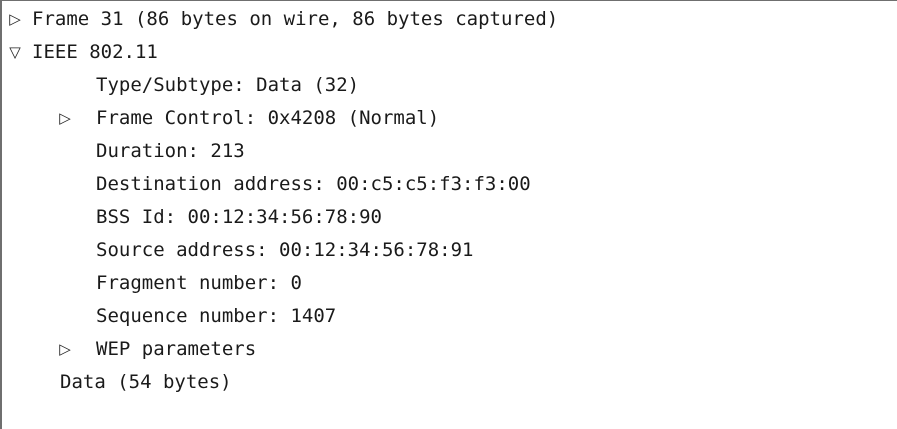  Describe the element at coordinates (176, 349) in the screenshot. I see `tree-item-label: WEP parameters` at that location.